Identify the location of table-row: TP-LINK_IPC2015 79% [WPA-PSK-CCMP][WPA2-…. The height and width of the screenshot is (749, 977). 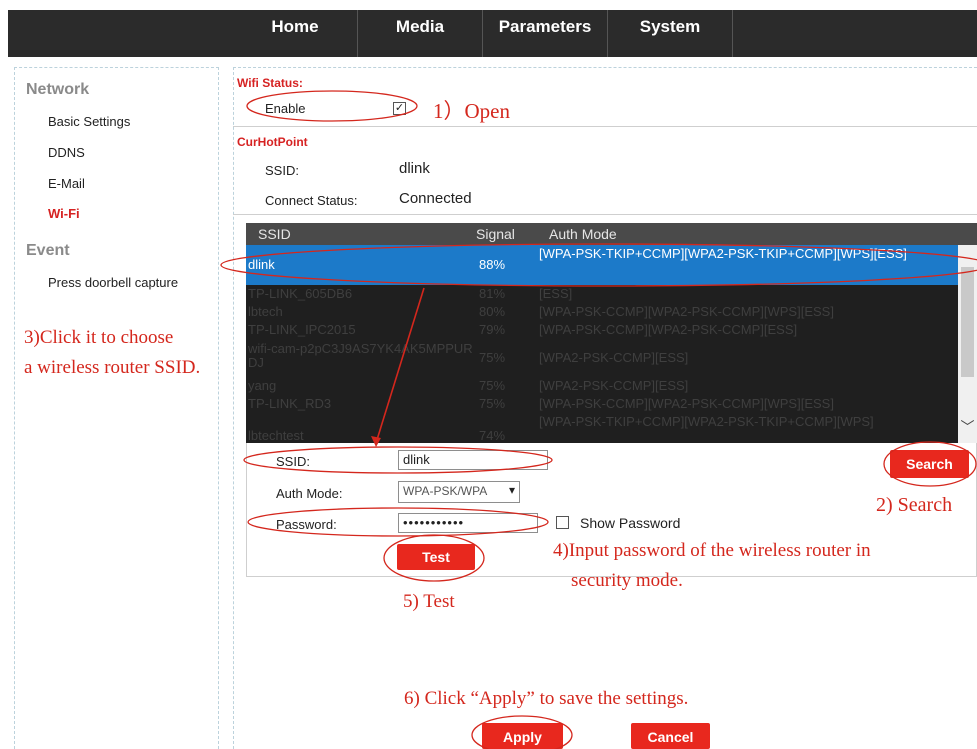
(602, 330).